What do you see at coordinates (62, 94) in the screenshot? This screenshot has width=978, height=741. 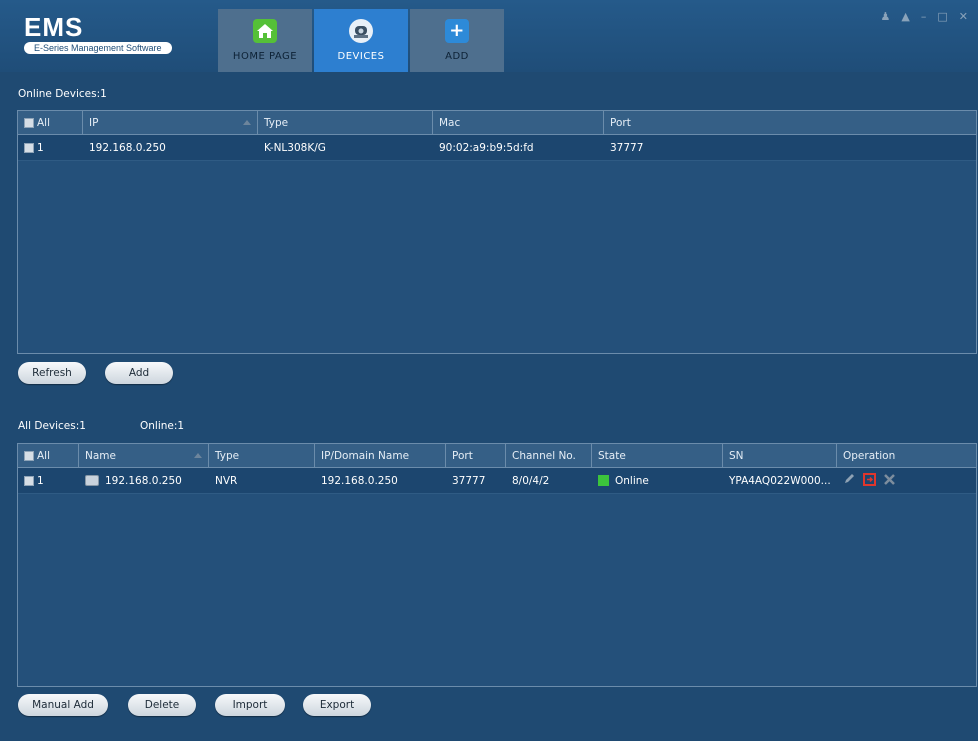 I see `online-devices-label: Online Devices:1` at bounding box center [62, 94].